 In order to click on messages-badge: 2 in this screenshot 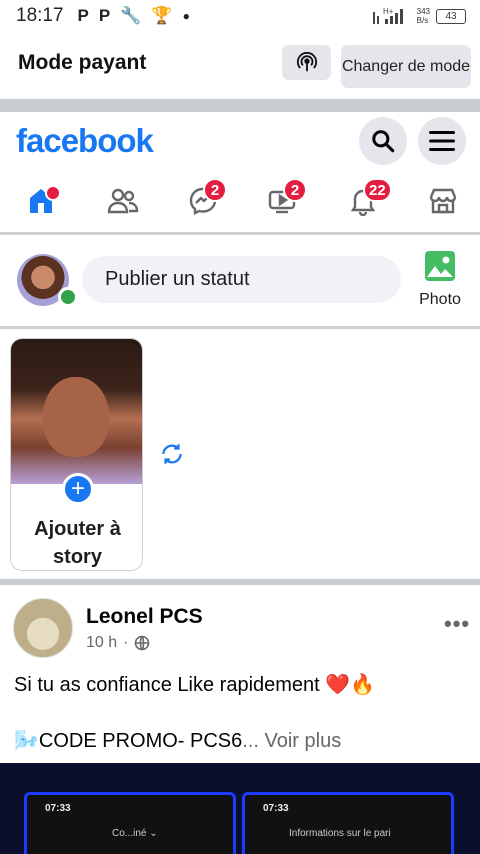, I will do `click(215, 190)`.